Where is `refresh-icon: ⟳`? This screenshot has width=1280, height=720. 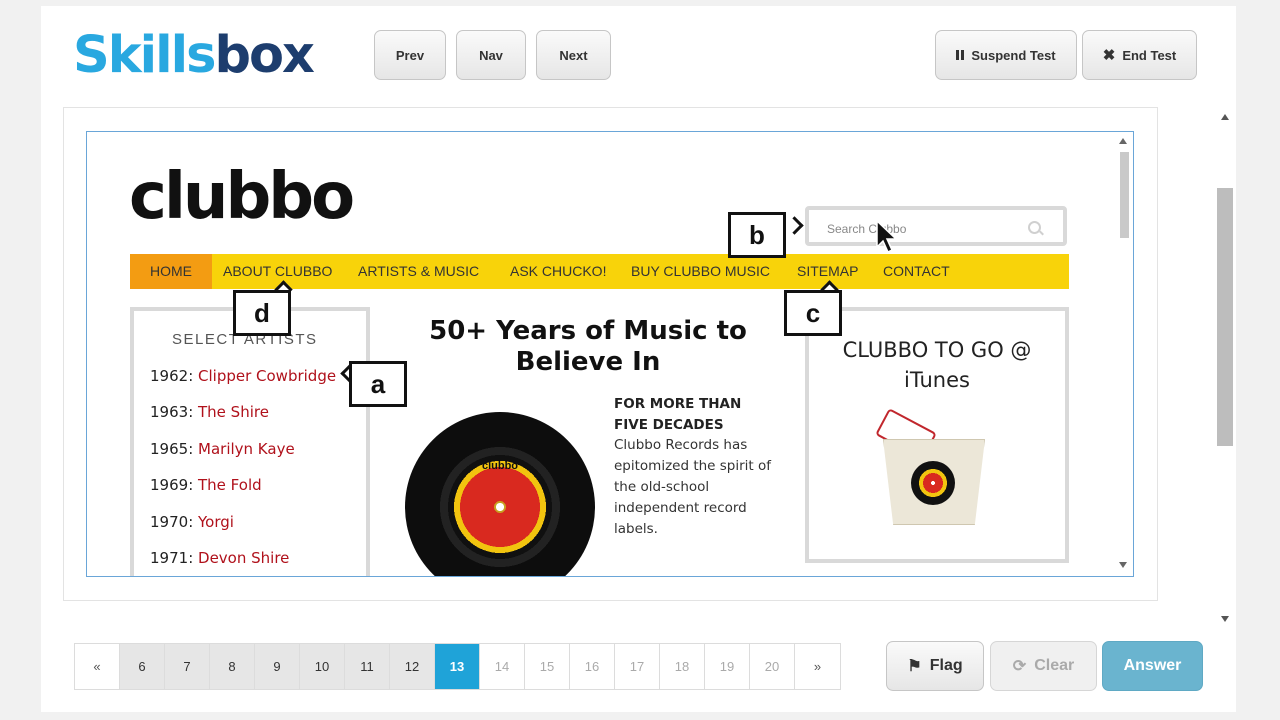
refresh-icon: ⟳ is located at coordinates (1019, 666).